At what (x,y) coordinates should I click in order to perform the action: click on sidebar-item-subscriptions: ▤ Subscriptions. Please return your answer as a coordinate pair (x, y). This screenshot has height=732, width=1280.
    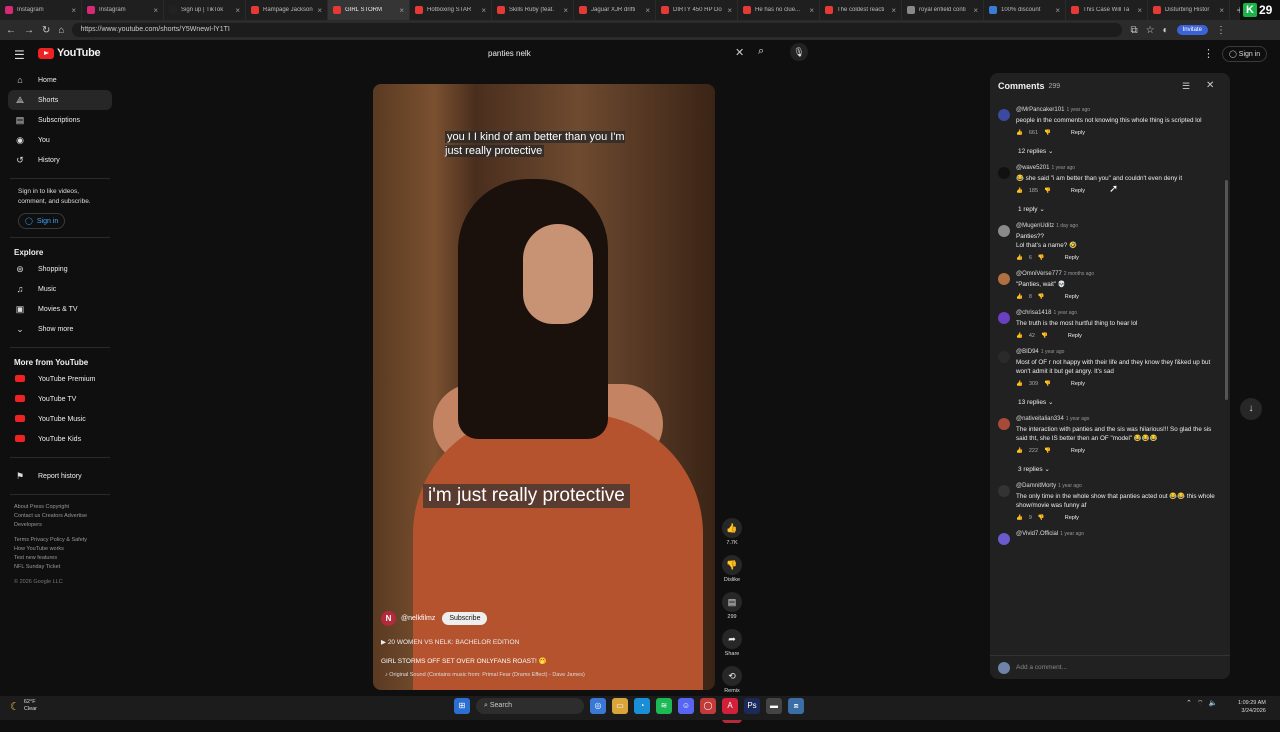
    Looking at the image, I should click on (60, 120).